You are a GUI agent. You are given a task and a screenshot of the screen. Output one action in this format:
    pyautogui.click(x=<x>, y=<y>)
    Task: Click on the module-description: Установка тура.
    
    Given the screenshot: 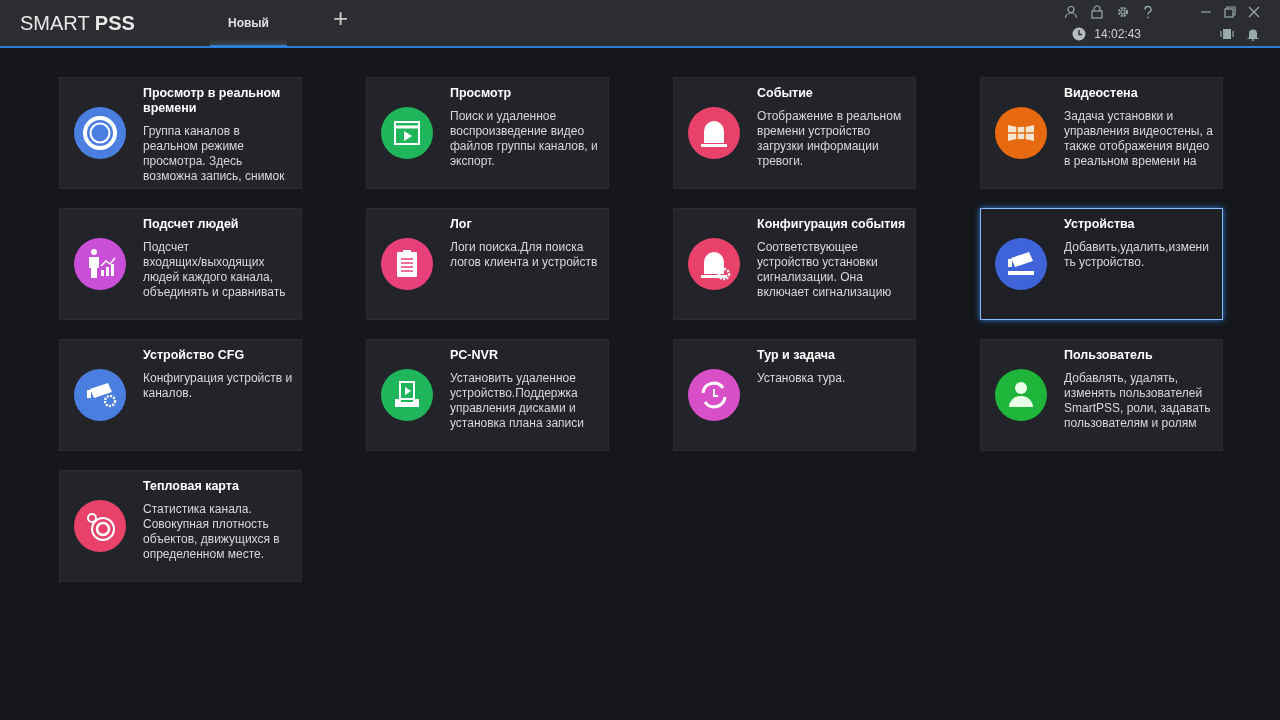 What is the action you would take?
    pyautogui.click(x=801, y=378)
    